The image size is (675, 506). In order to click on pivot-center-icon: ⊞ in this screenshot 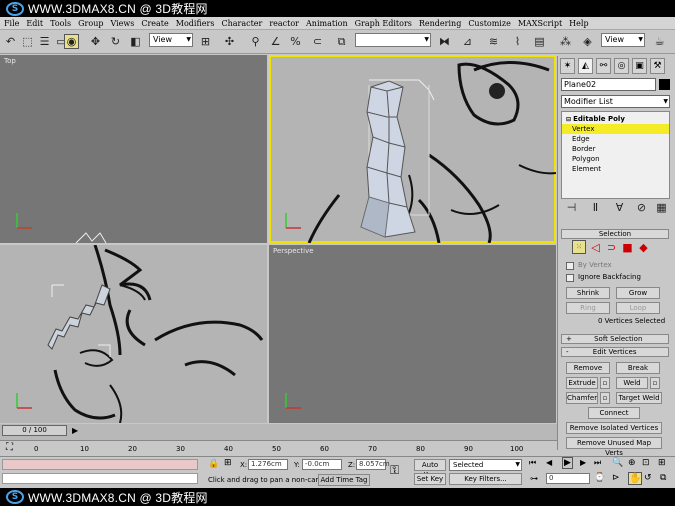, I will do `click(205, 41)`.